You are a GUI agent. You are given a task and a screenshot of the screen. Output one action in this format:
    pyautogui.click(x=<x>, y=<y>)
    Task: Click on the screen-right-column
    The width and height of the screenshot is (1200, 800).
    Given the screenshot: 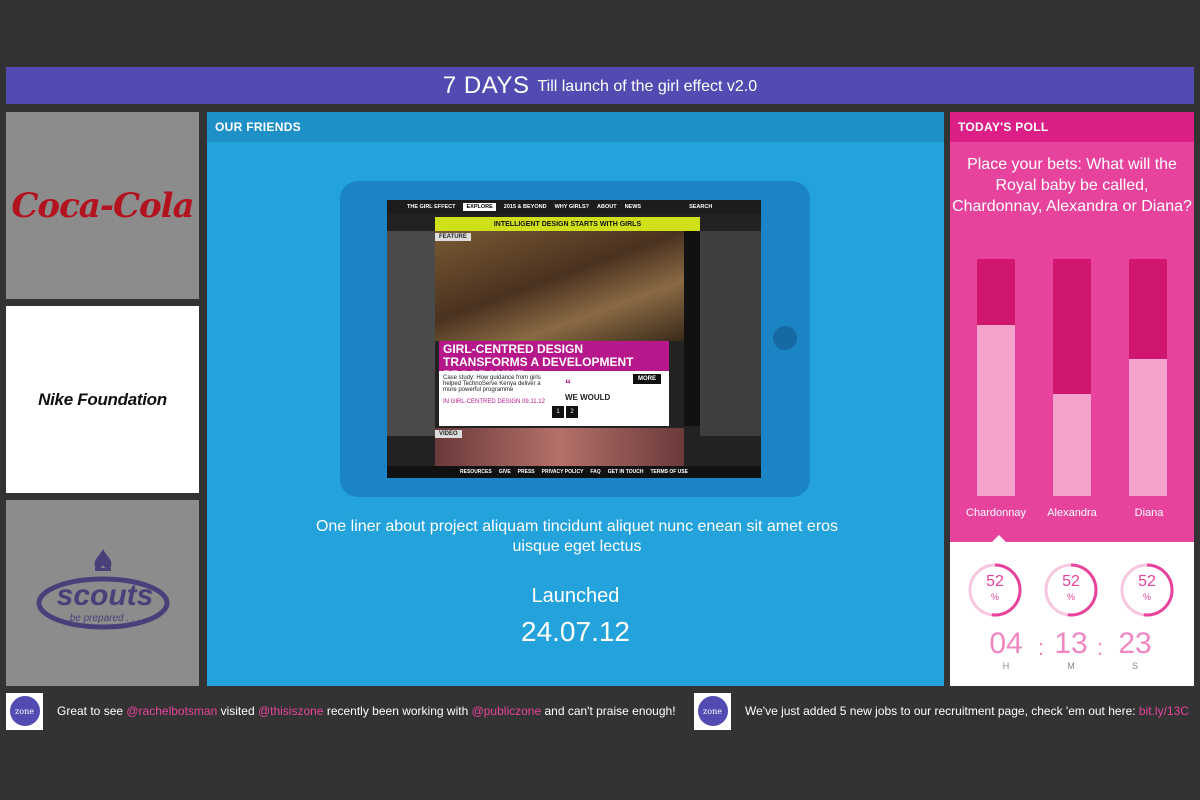 What is the action you would take?
    pyautogui.click(x=730, y=333)
    